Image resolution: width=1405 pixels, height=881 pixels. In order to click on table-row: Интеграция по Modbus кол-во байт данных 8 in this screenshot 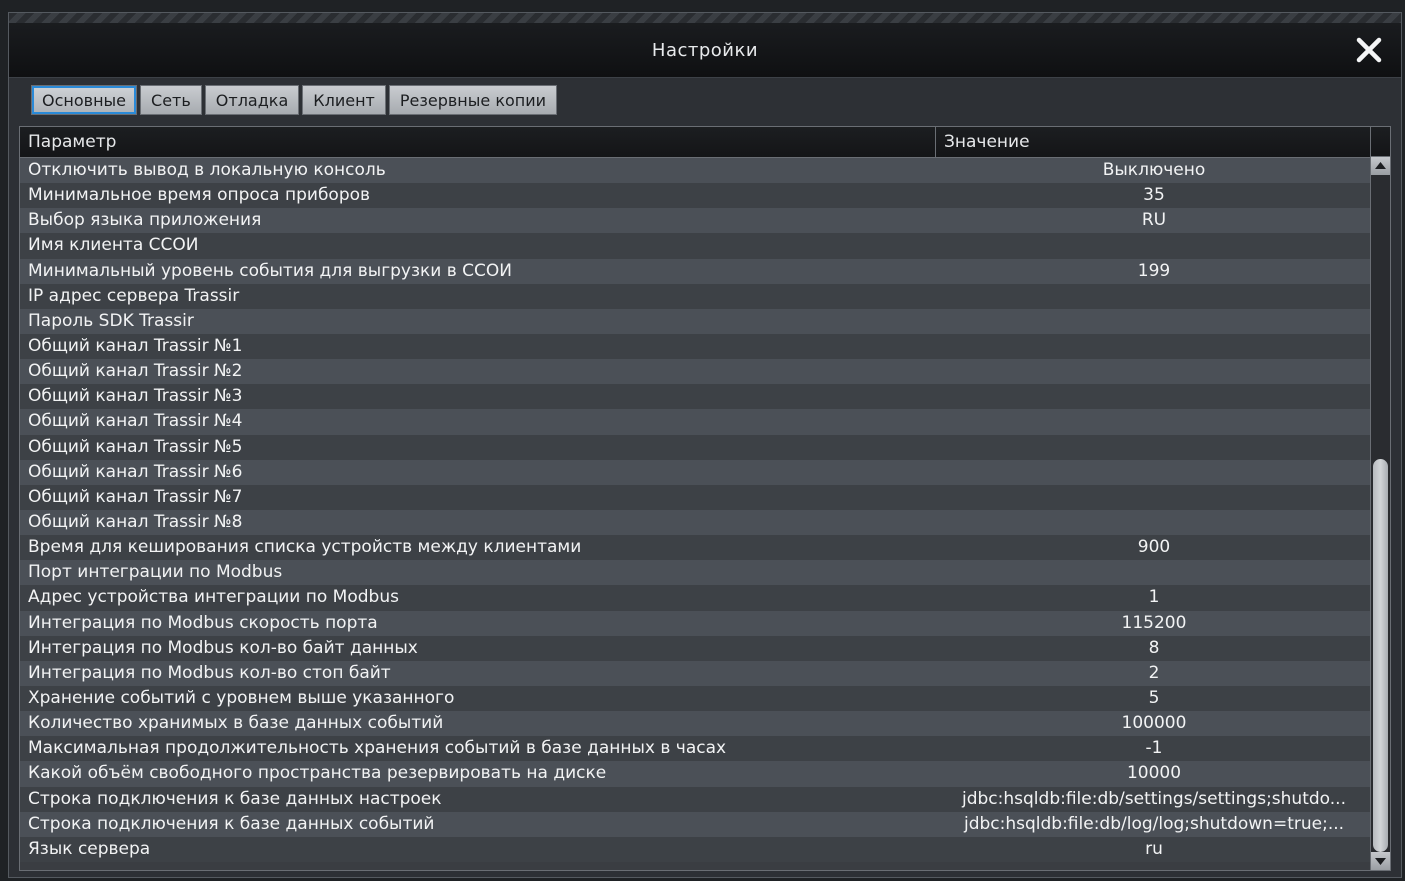, I will do `click(696, 648)`.